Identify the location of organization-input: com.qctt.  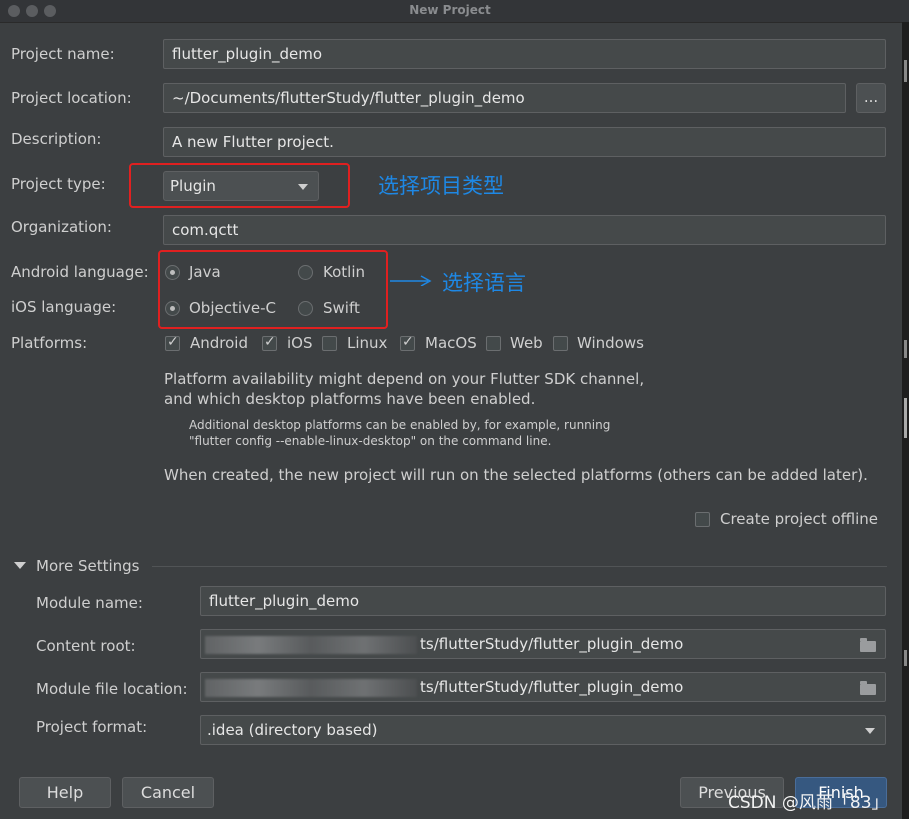
(524, 230).